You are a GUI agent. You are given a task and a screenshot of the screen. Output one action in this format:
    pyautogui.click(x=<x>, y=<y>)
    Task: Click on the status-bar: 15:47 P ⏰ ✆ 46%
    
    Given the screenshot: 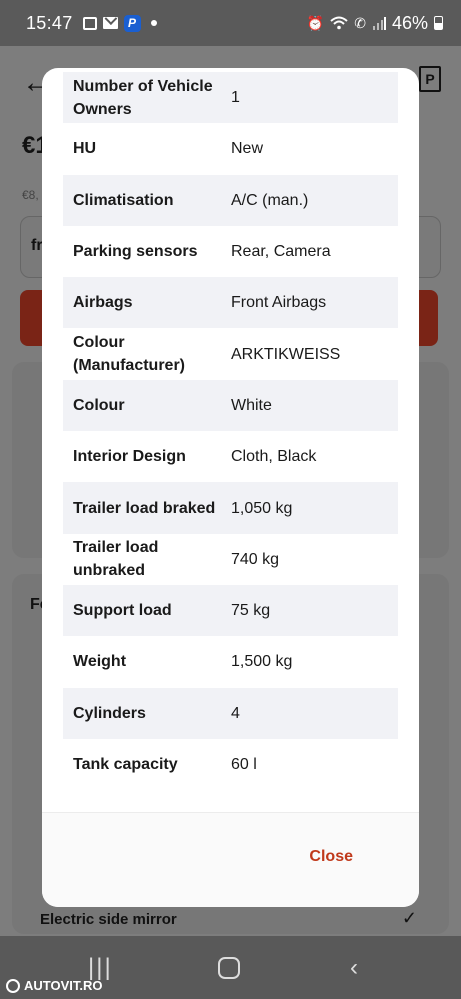 What is the action you would take?
    pyautogui.click(x=230, y=23)
    